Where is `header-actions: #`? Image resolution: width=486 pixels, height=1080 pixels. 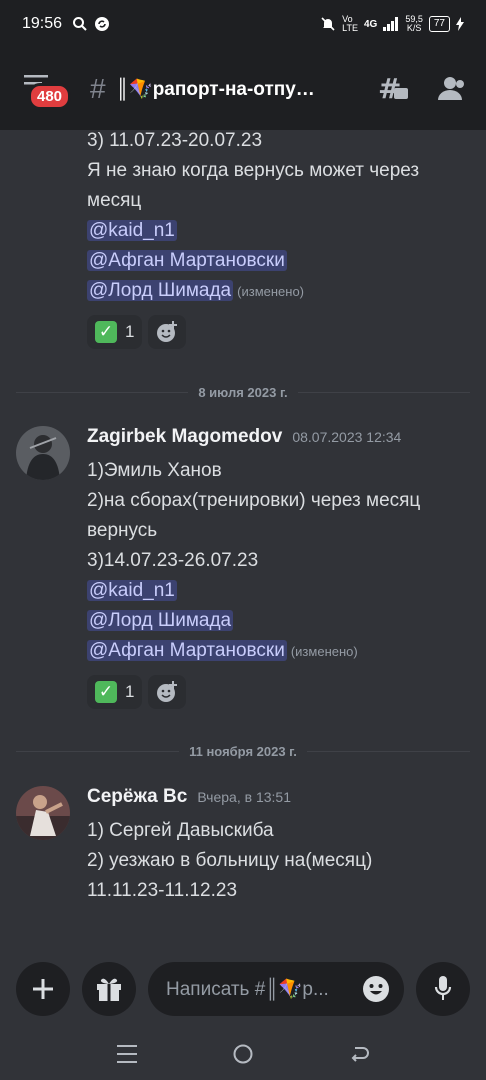
header-actions: # is located at coordinates (423, 89).